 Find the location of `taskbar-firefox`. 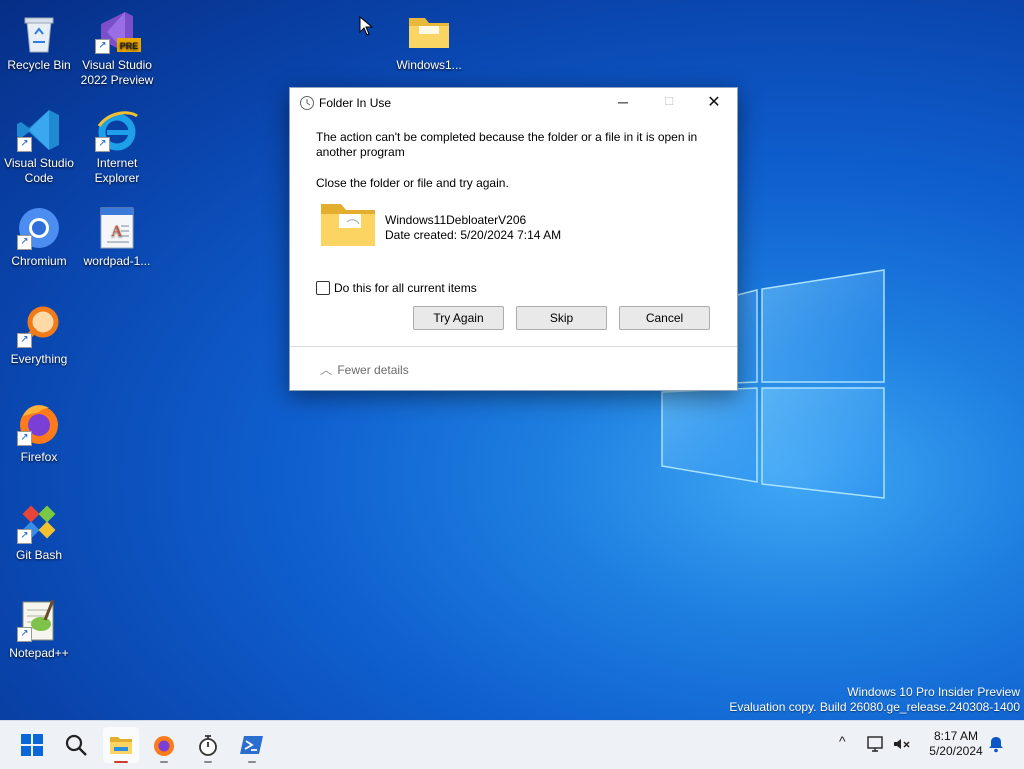

taskbar-firefox is located at coordinates (164, 745).